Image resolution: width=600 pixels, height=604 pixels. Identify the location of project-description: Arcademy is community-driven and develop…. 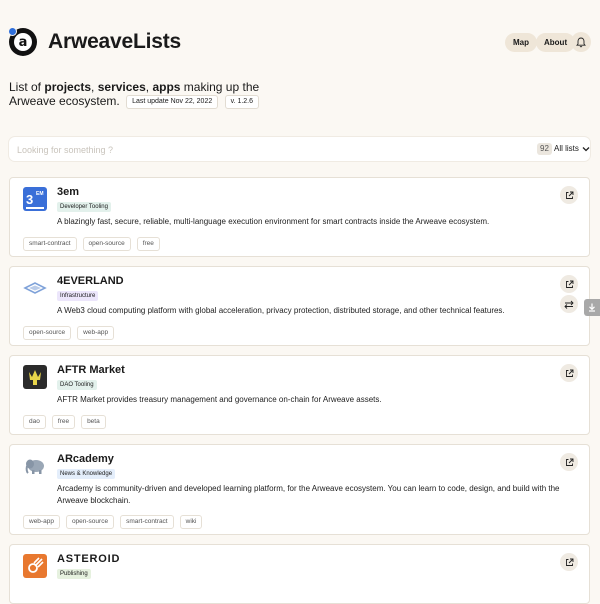
(308, 494).